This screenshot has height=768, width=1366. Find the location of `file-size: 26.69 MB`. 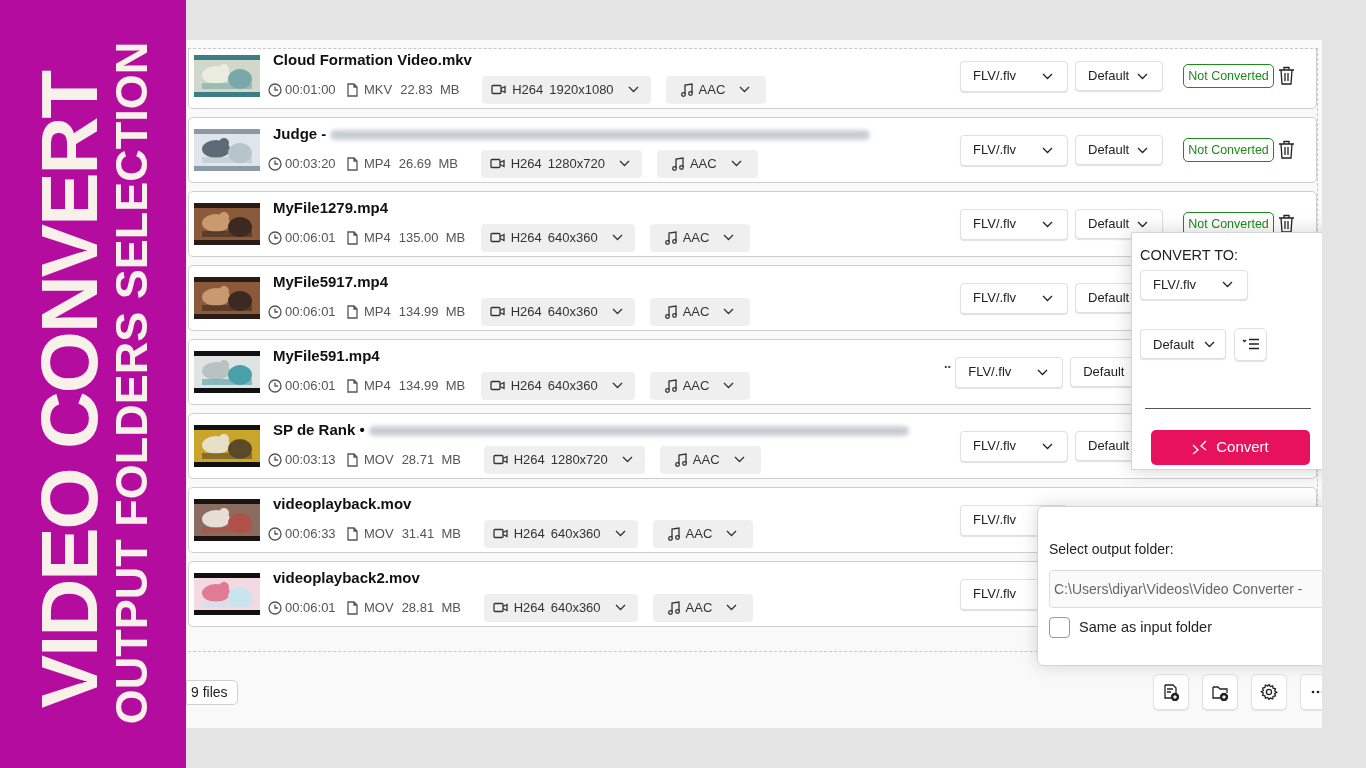

file-size: 26.69 MB is located at coordinates (428, 164).